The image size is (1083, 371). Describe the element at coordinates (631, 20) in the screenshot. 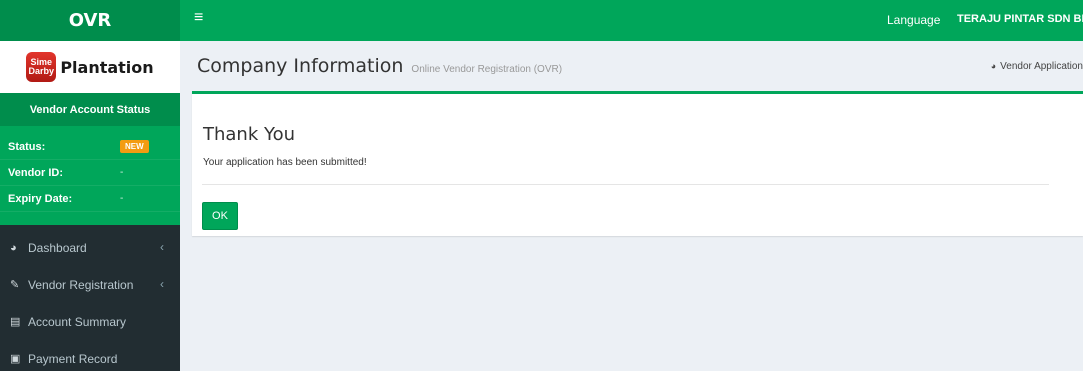

I see `navbar: ≡ Language TERAJU PINTAR SDN BHD` at that location.